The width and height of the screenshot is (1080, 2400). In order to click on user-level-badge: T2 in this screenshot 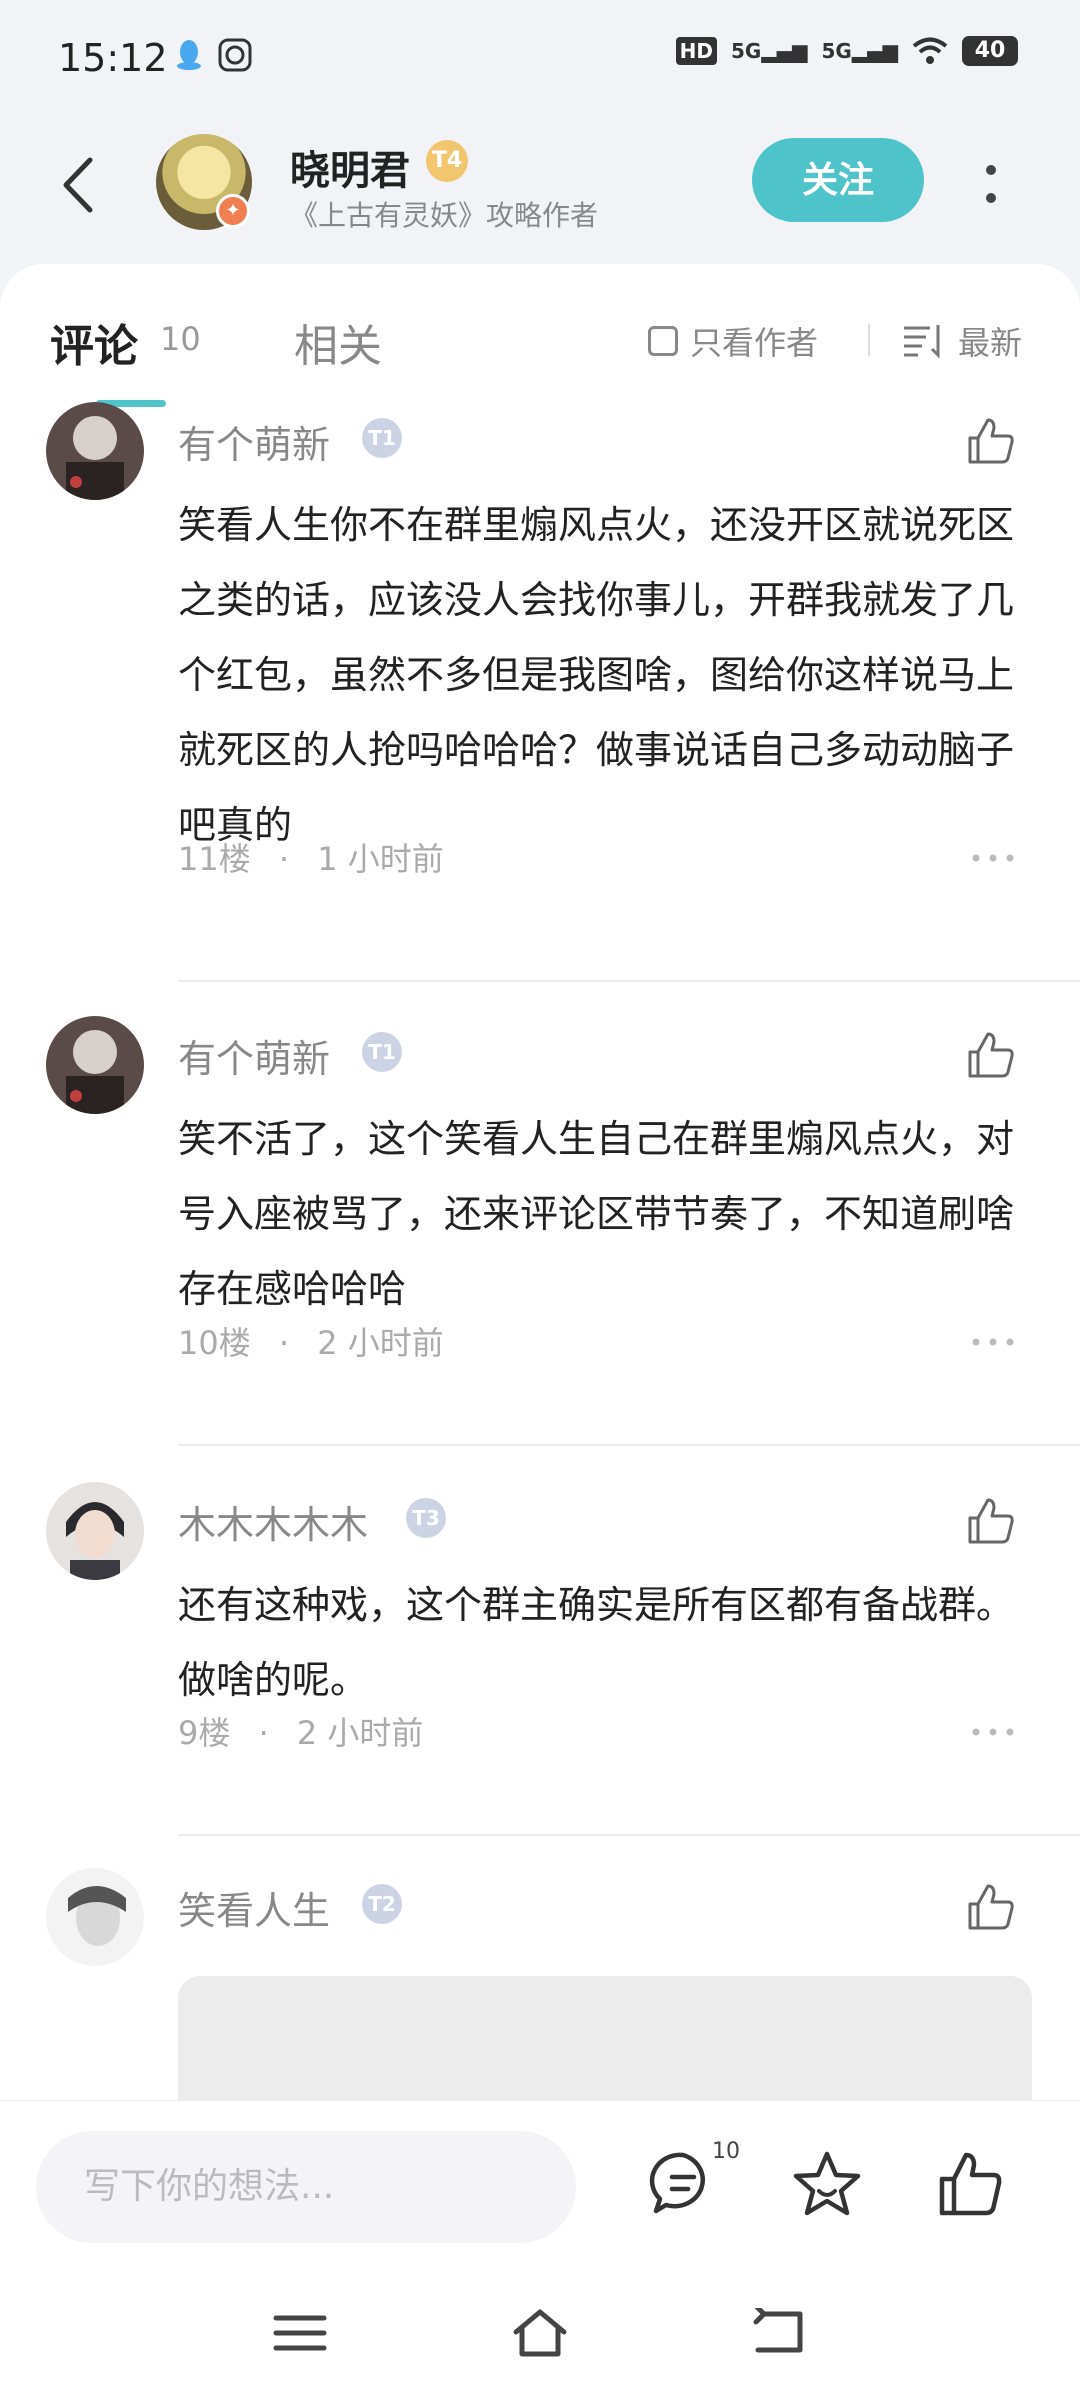, I will do `click(382, 1904)`.